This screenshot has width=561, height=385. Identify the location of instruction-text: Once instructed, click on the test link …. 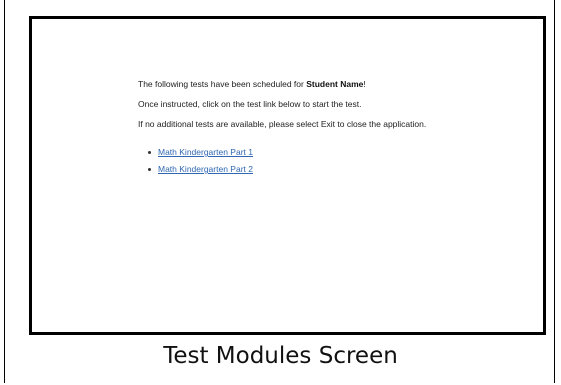
(250, 104).